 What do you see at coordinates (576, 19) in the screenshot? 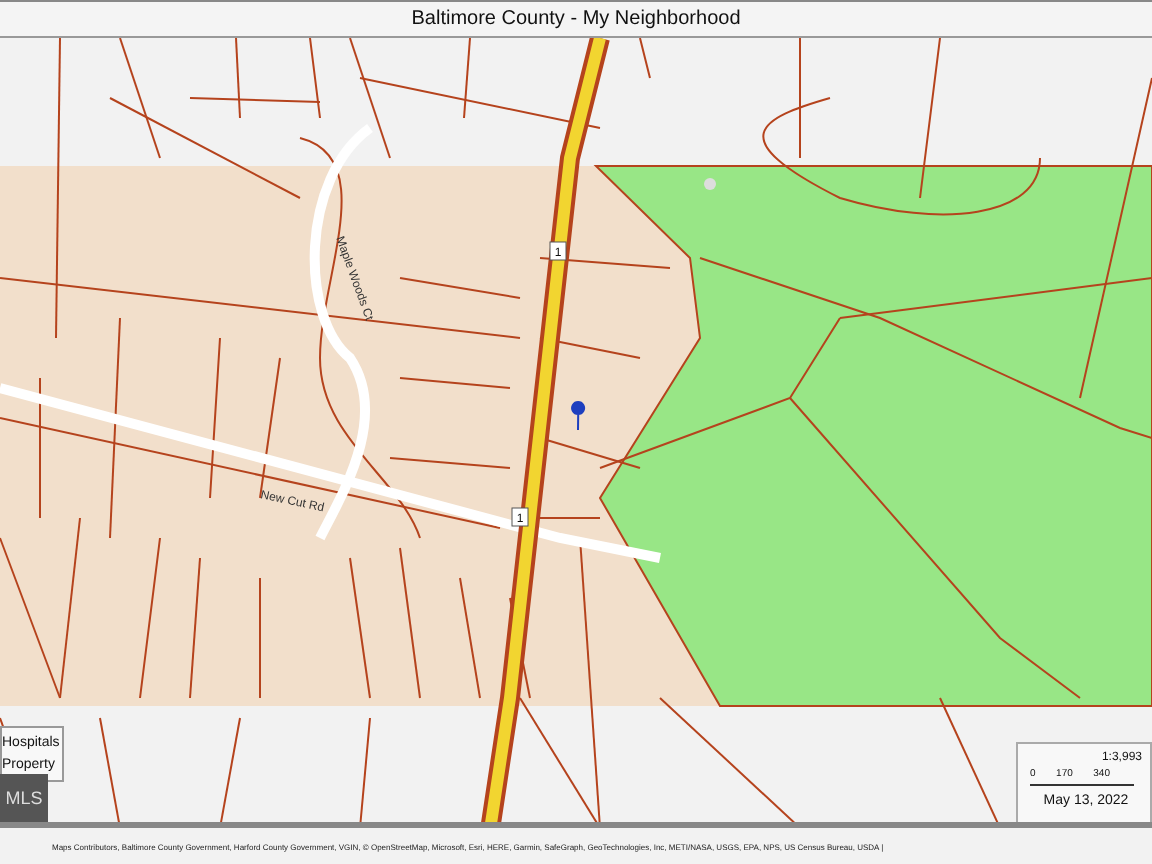
I see `window-title: Baltimore County - My Neighborhood` at bounding box center [576, 19].